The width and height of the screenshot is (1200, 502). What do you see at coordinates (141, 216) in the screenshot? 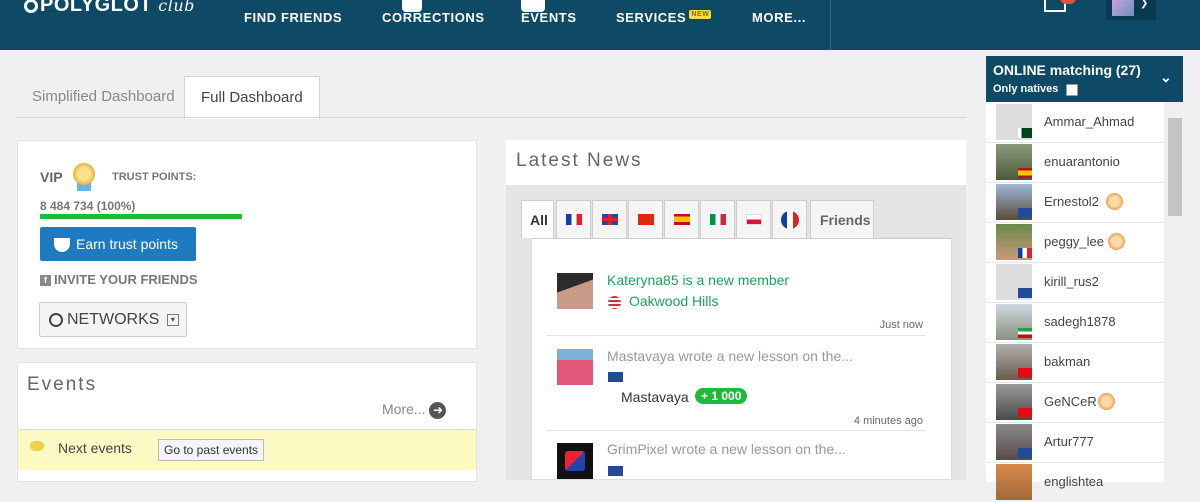
I see `trust-progress-bar` at bounding box center [141, 216].